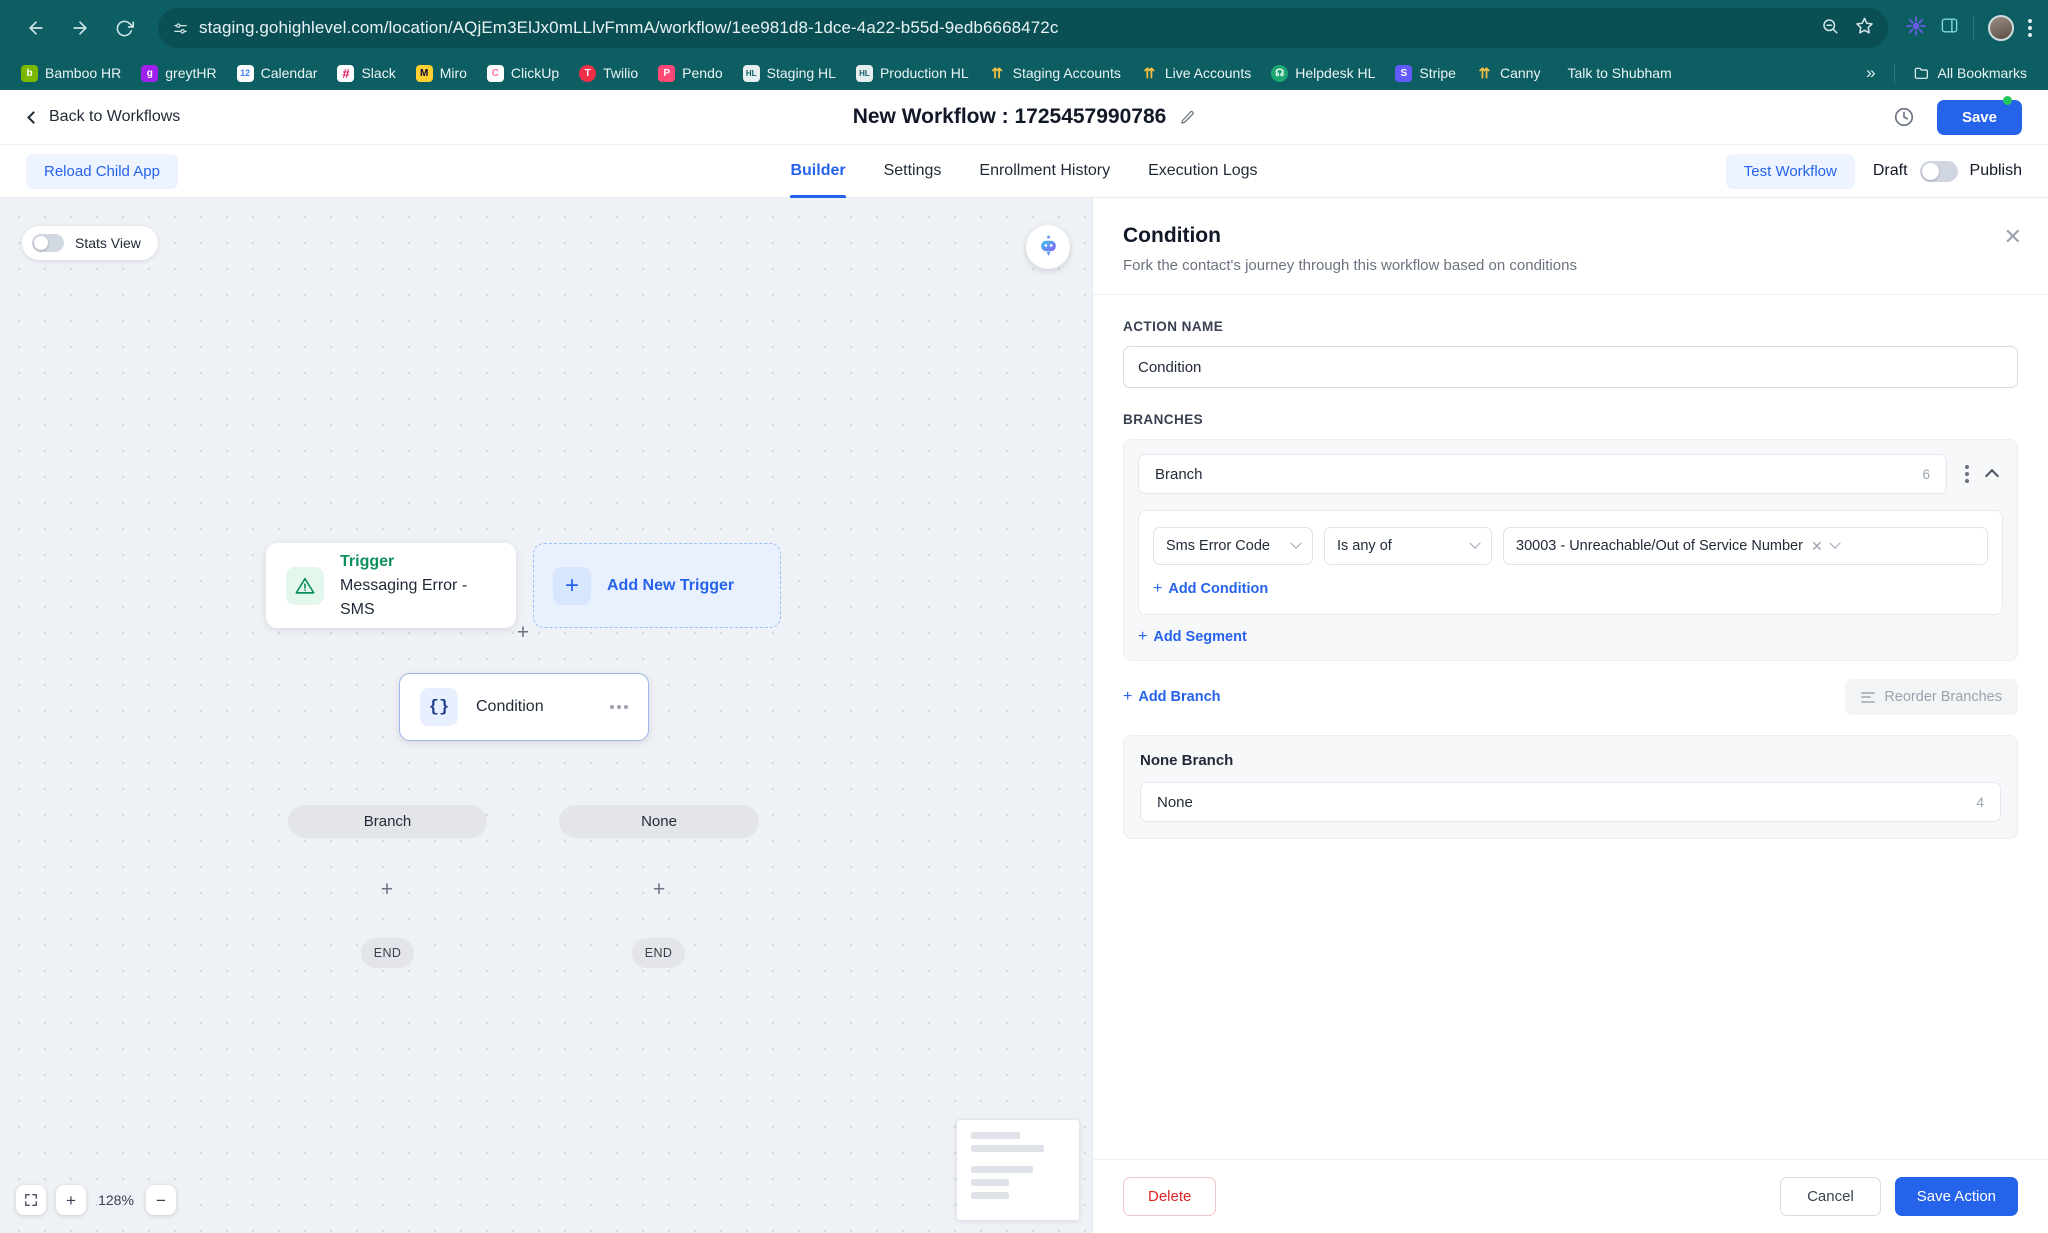 Image resolution: width=2048 pixels, height=1233 pixels. What do you see at coordinates (1830, 1196) in the screenshot?
I see `cancel-button: Cancel` at bounding box center [1830, 1196].